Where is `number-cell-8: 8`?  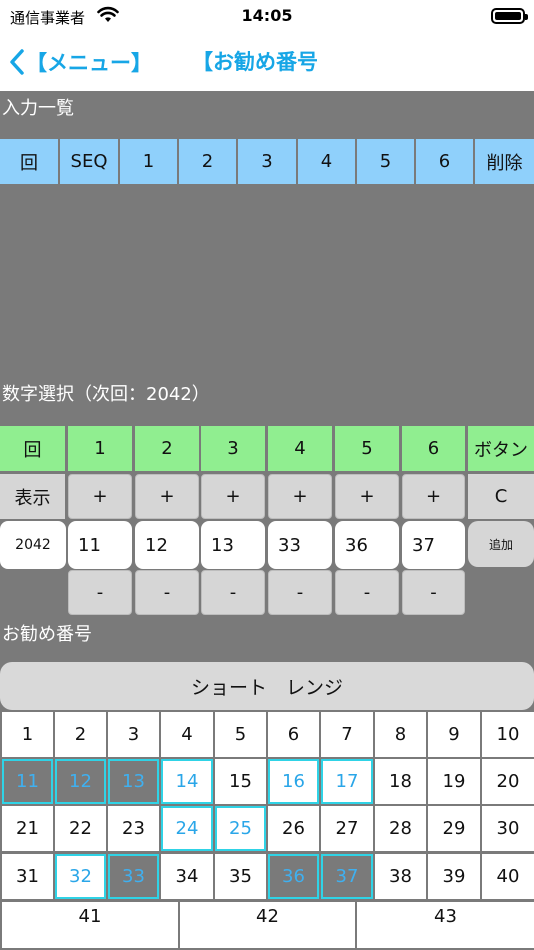
number-cell-8: 8 is located at coordinates (400, 734).